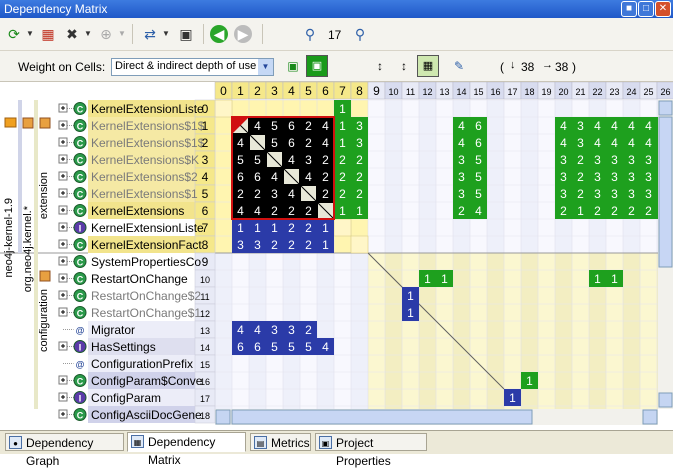  Describe the element at coordinates (205, 228) in the screenshot. I see `row-number: 7` at that location.